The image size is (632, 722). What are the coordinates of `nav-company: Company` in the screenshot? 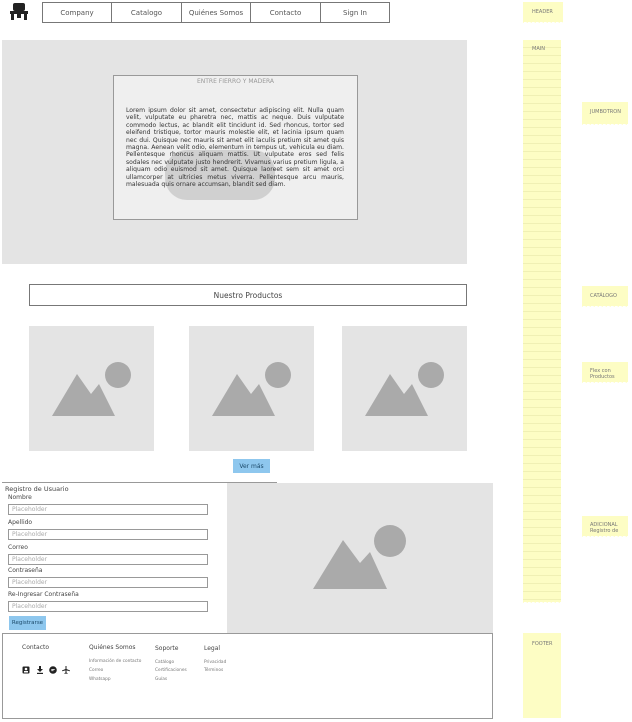 It's located at (77, 12).